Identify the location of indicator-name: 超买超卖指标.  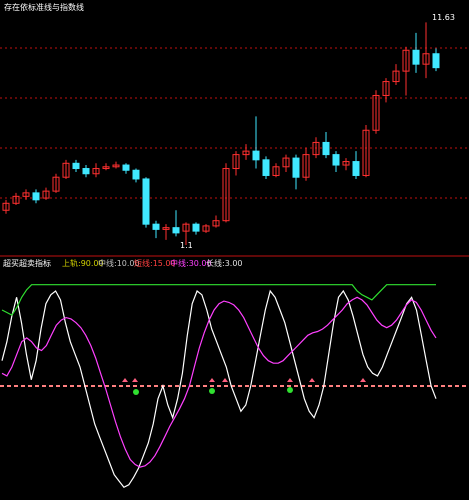
(27, 263).